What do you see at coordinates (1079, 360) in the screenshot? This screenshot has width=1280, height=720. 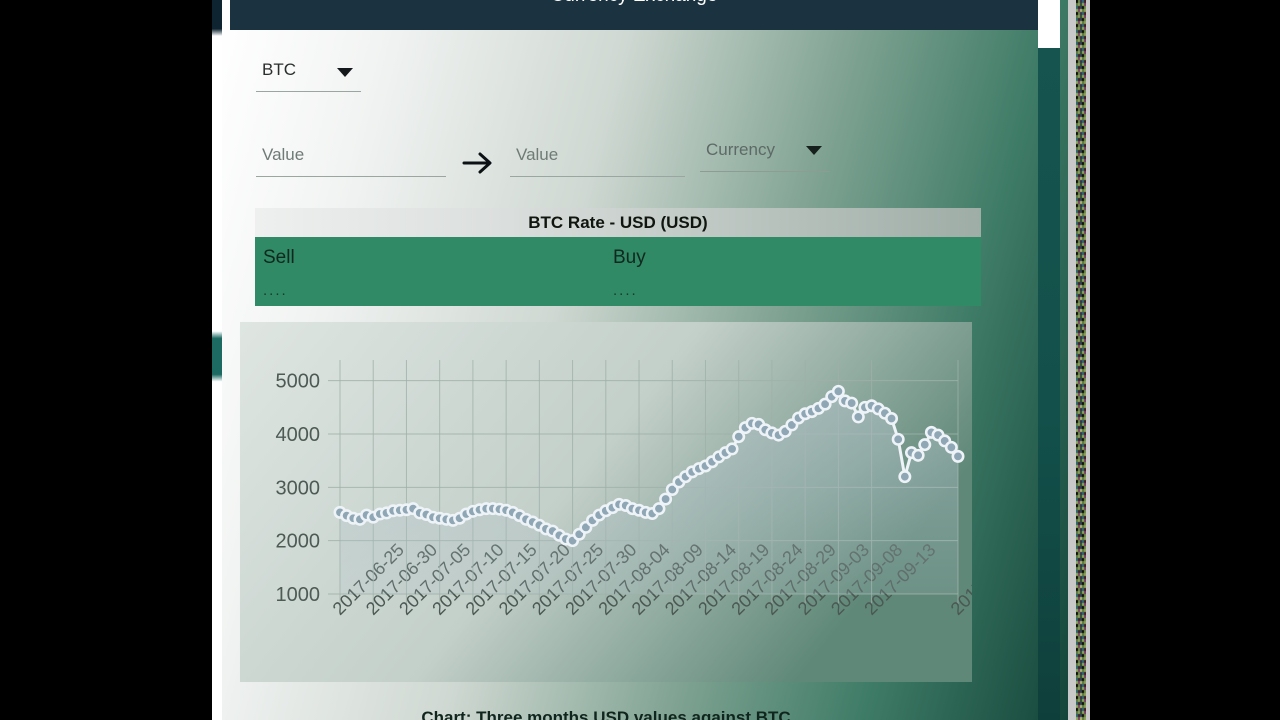 I see `video-artifact-strip` at bounding box center [1079, 360].